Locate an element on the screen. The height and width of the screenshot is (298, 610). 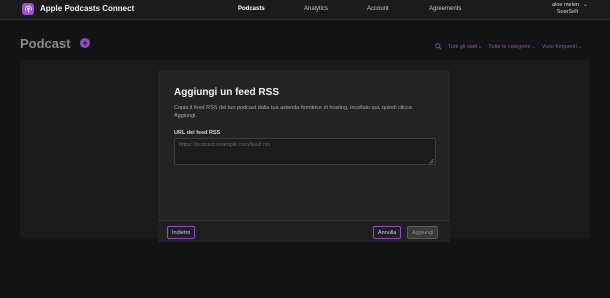
brand-name: Apple Podcasts Connect is located at coordinates (87, 8).